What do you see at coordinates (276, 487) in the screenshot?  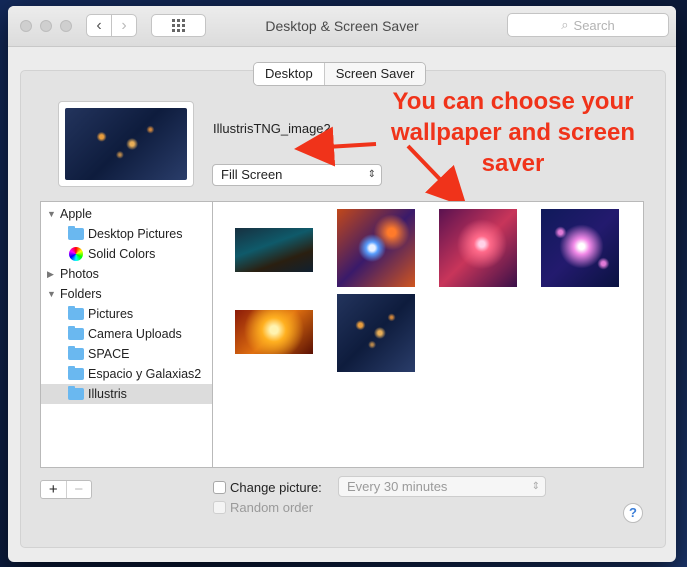 I see `change-picture-label: Change picture:` at bounding box center [276, 487].